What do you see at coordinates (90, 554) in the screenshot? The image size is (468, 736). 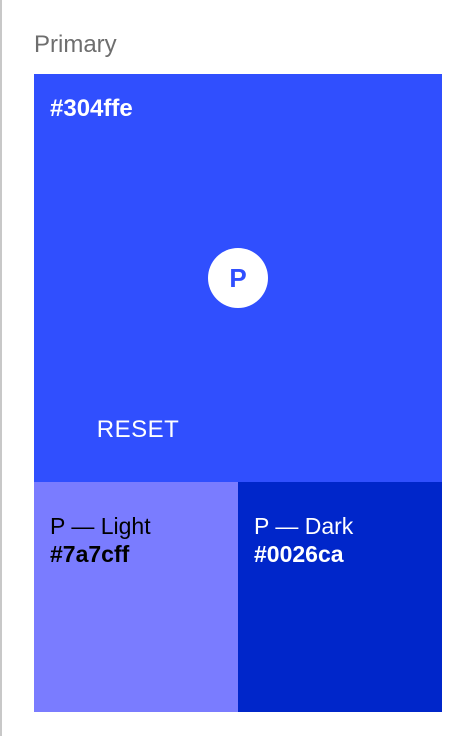 I see `light-variant-hex: #7a7cff` at bounding box center [90, 554].